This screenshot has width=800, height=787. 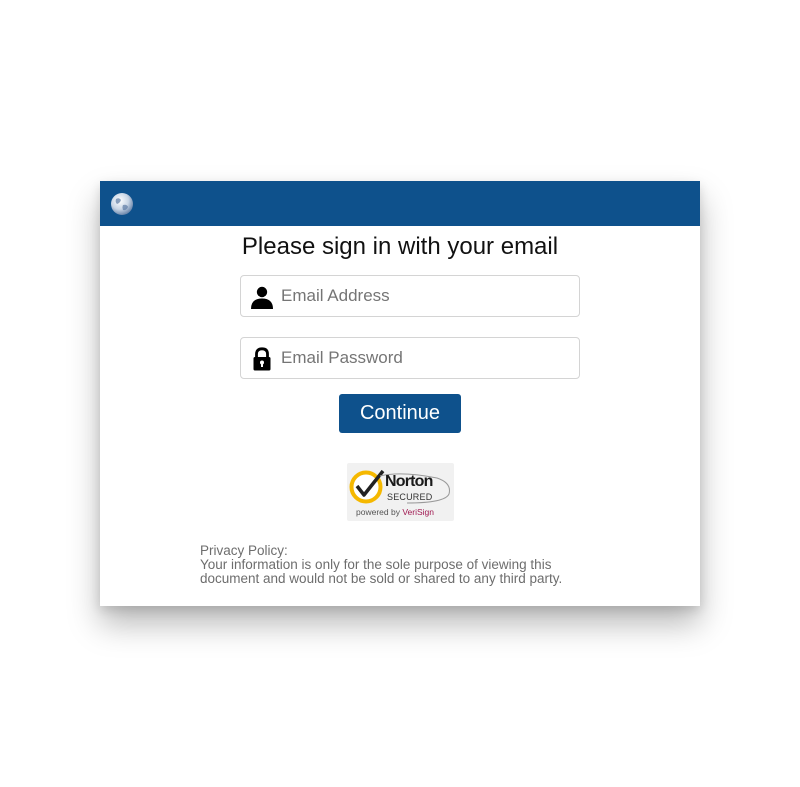 I want to click on badge-powered-by: powered by VeriSign, so click(x=395, y=512).